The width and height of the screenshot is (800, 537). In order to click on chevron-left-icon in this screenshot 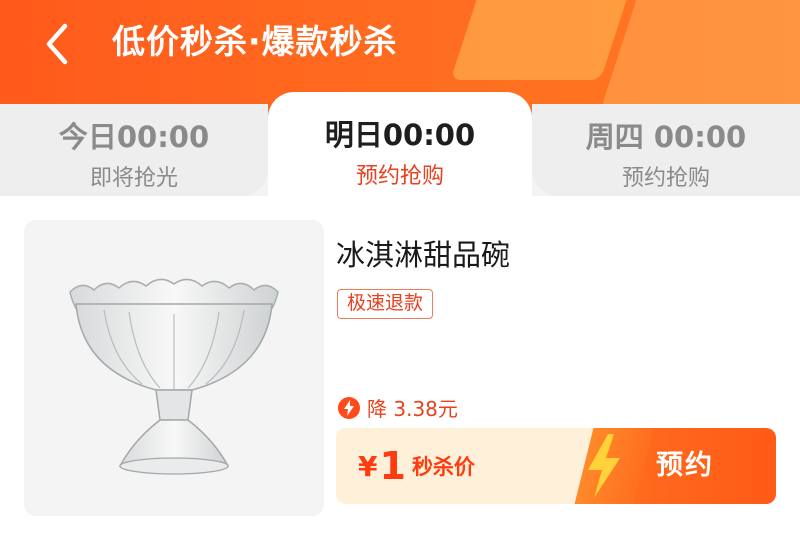, I will do `click(57, 44)`.